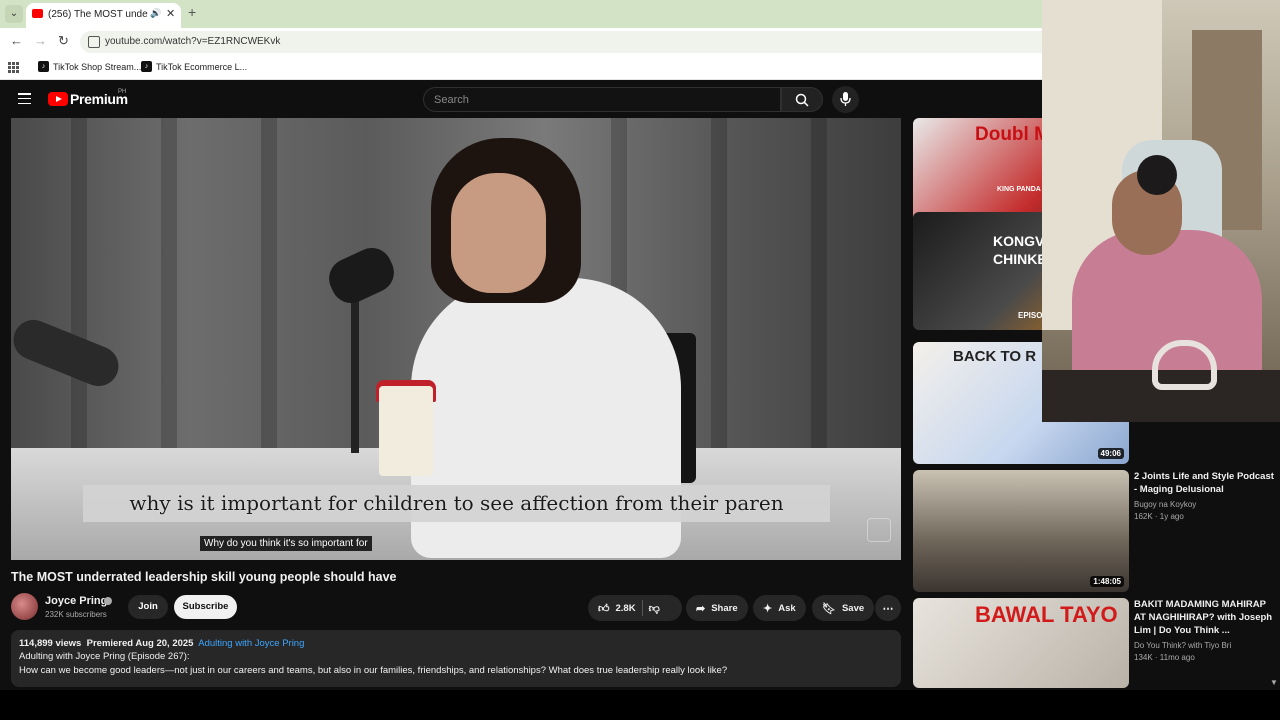 The height and width of the screenshot is (720, 1280). I want to click on save-button: 🔖︎ Save, so click(843, 608).